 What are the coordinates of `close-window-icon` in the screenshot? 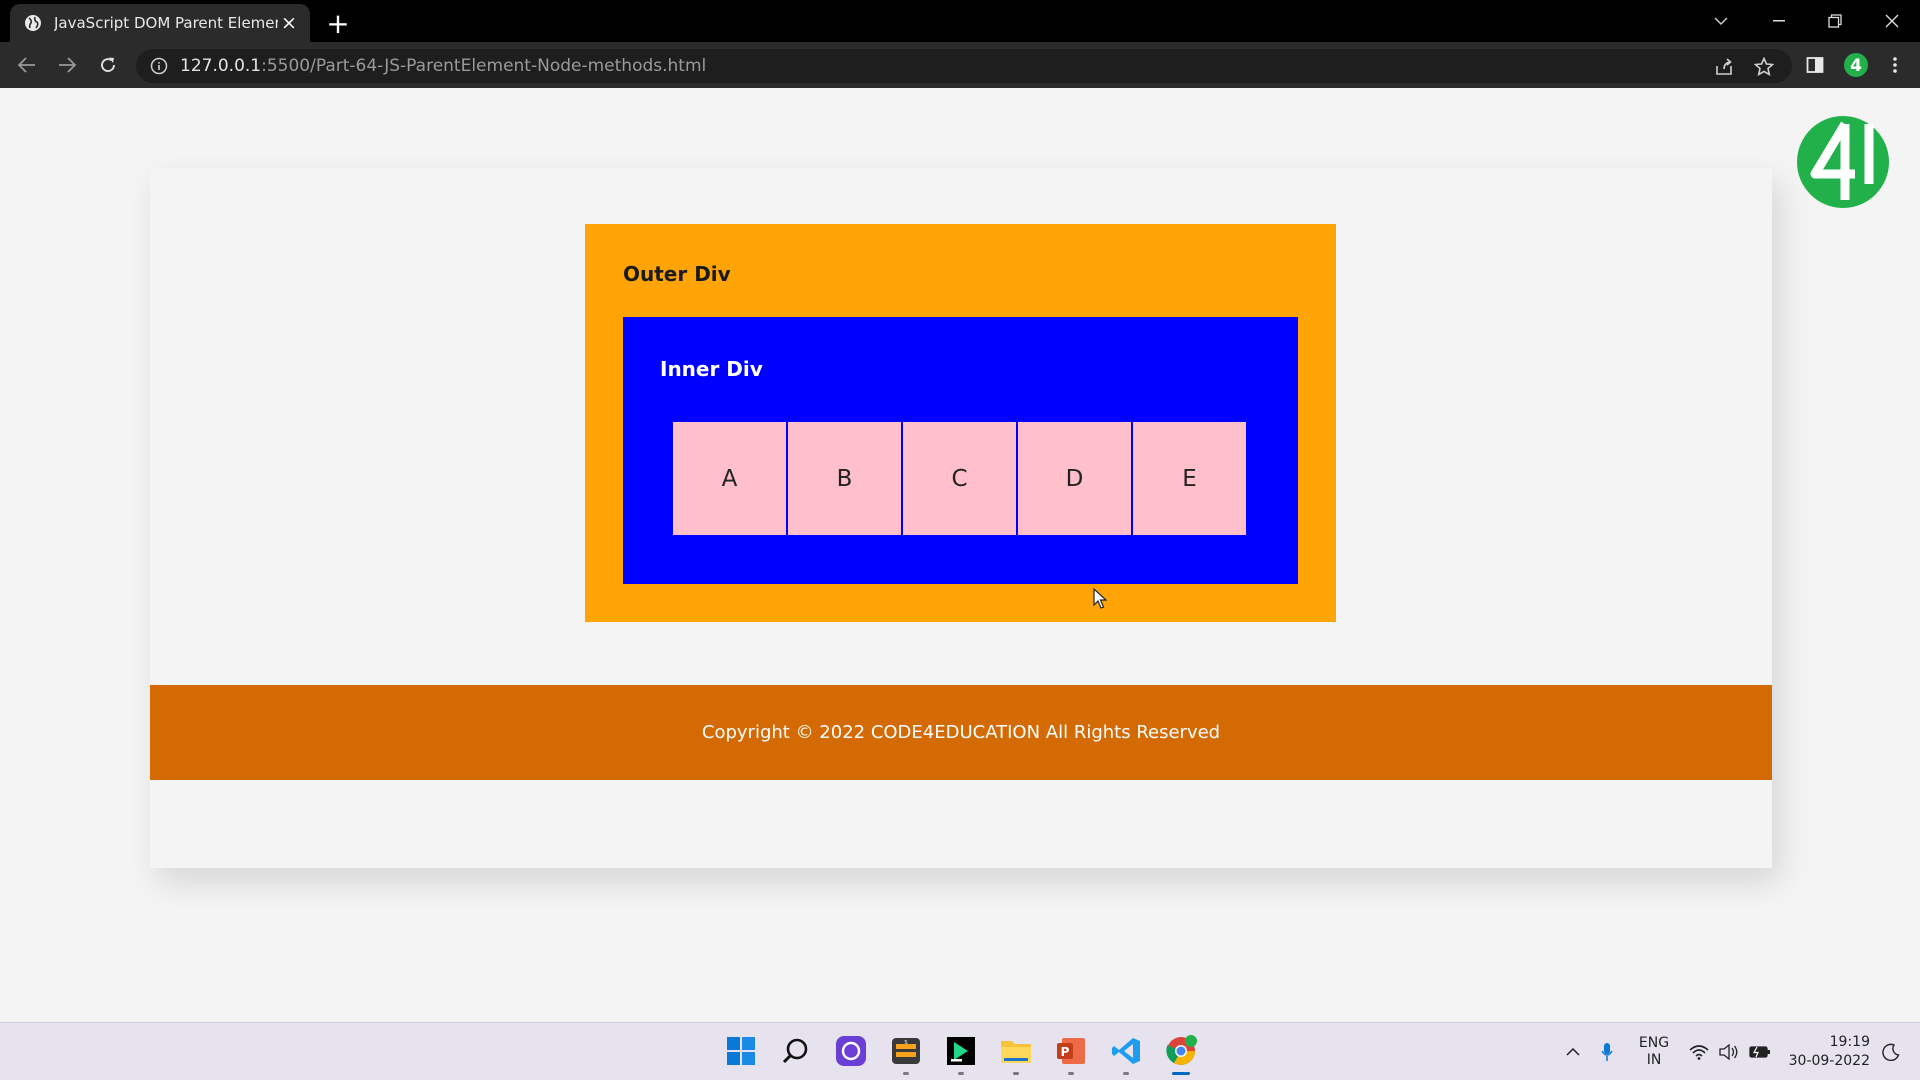 It's located at (1892, 21).